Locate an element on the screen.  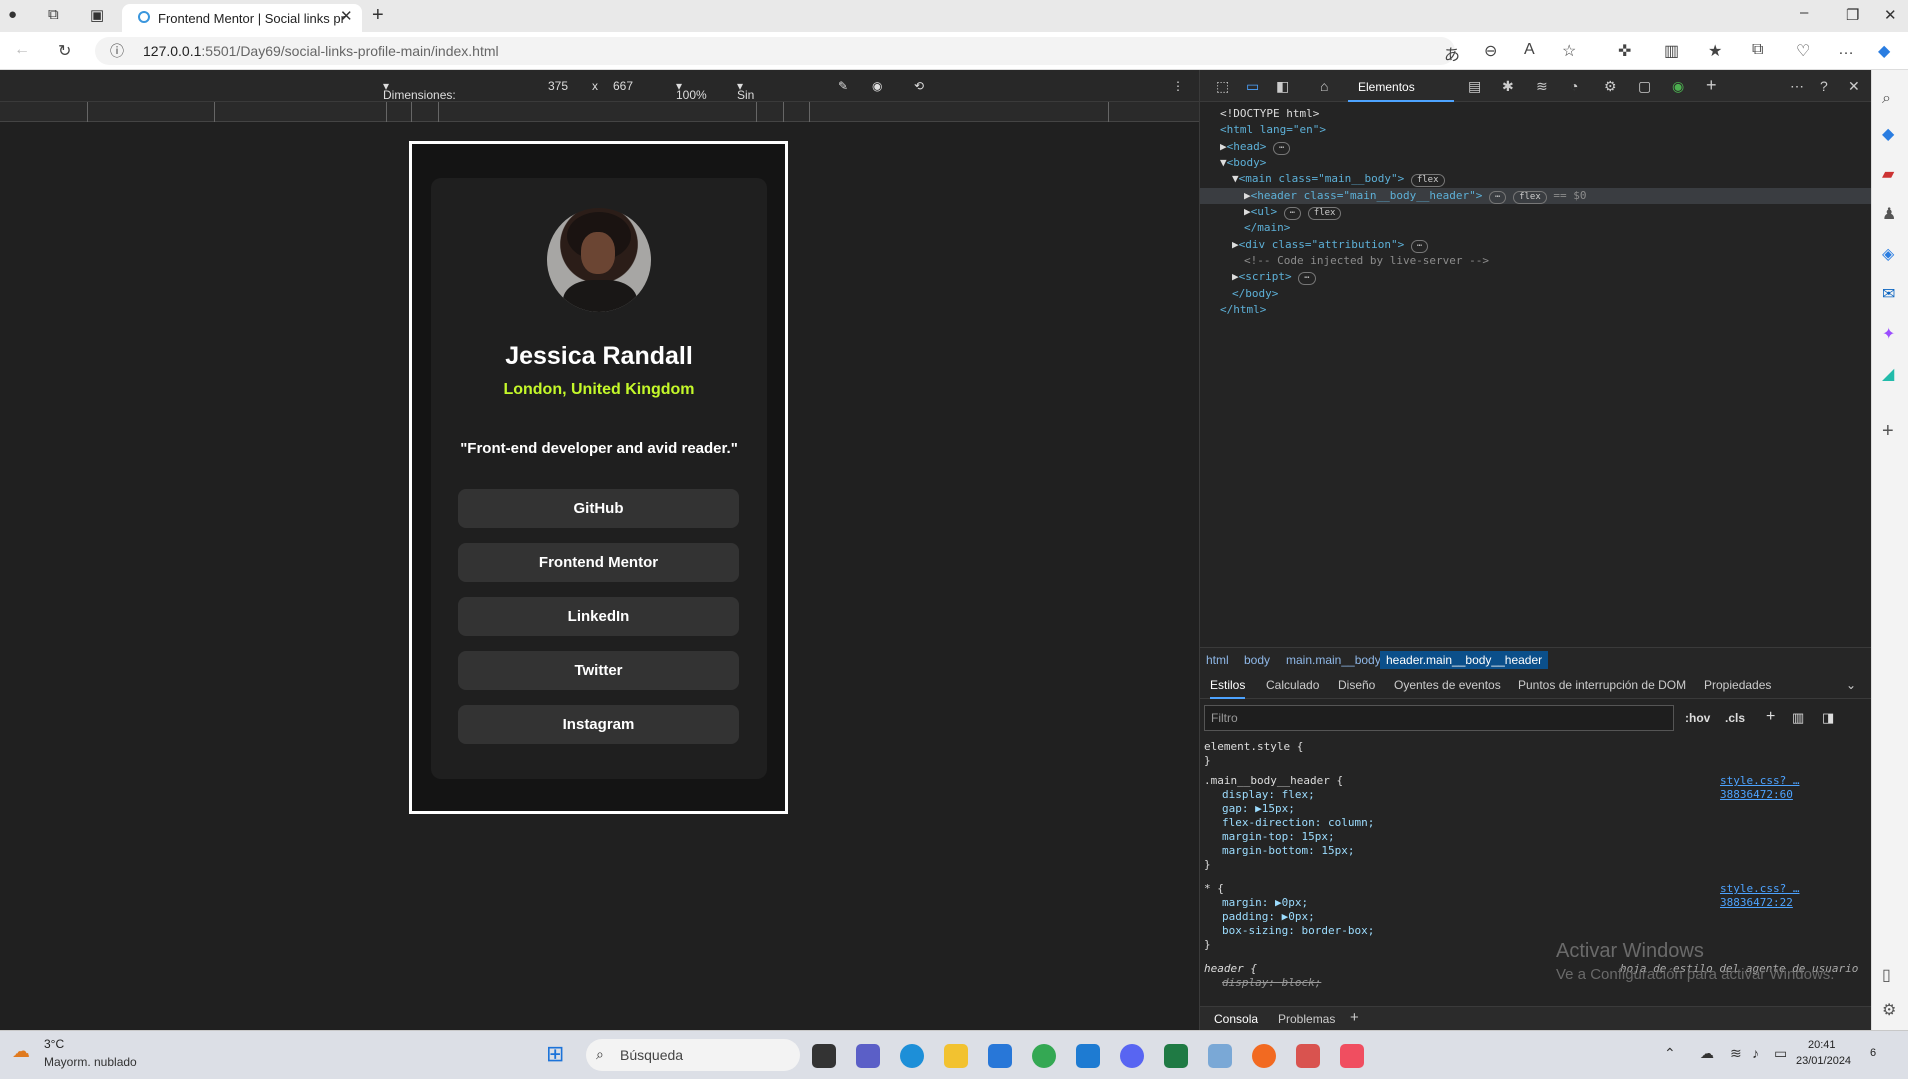
css-prop: margin-bottom: 15px; is located at coordinates (1288, 851).